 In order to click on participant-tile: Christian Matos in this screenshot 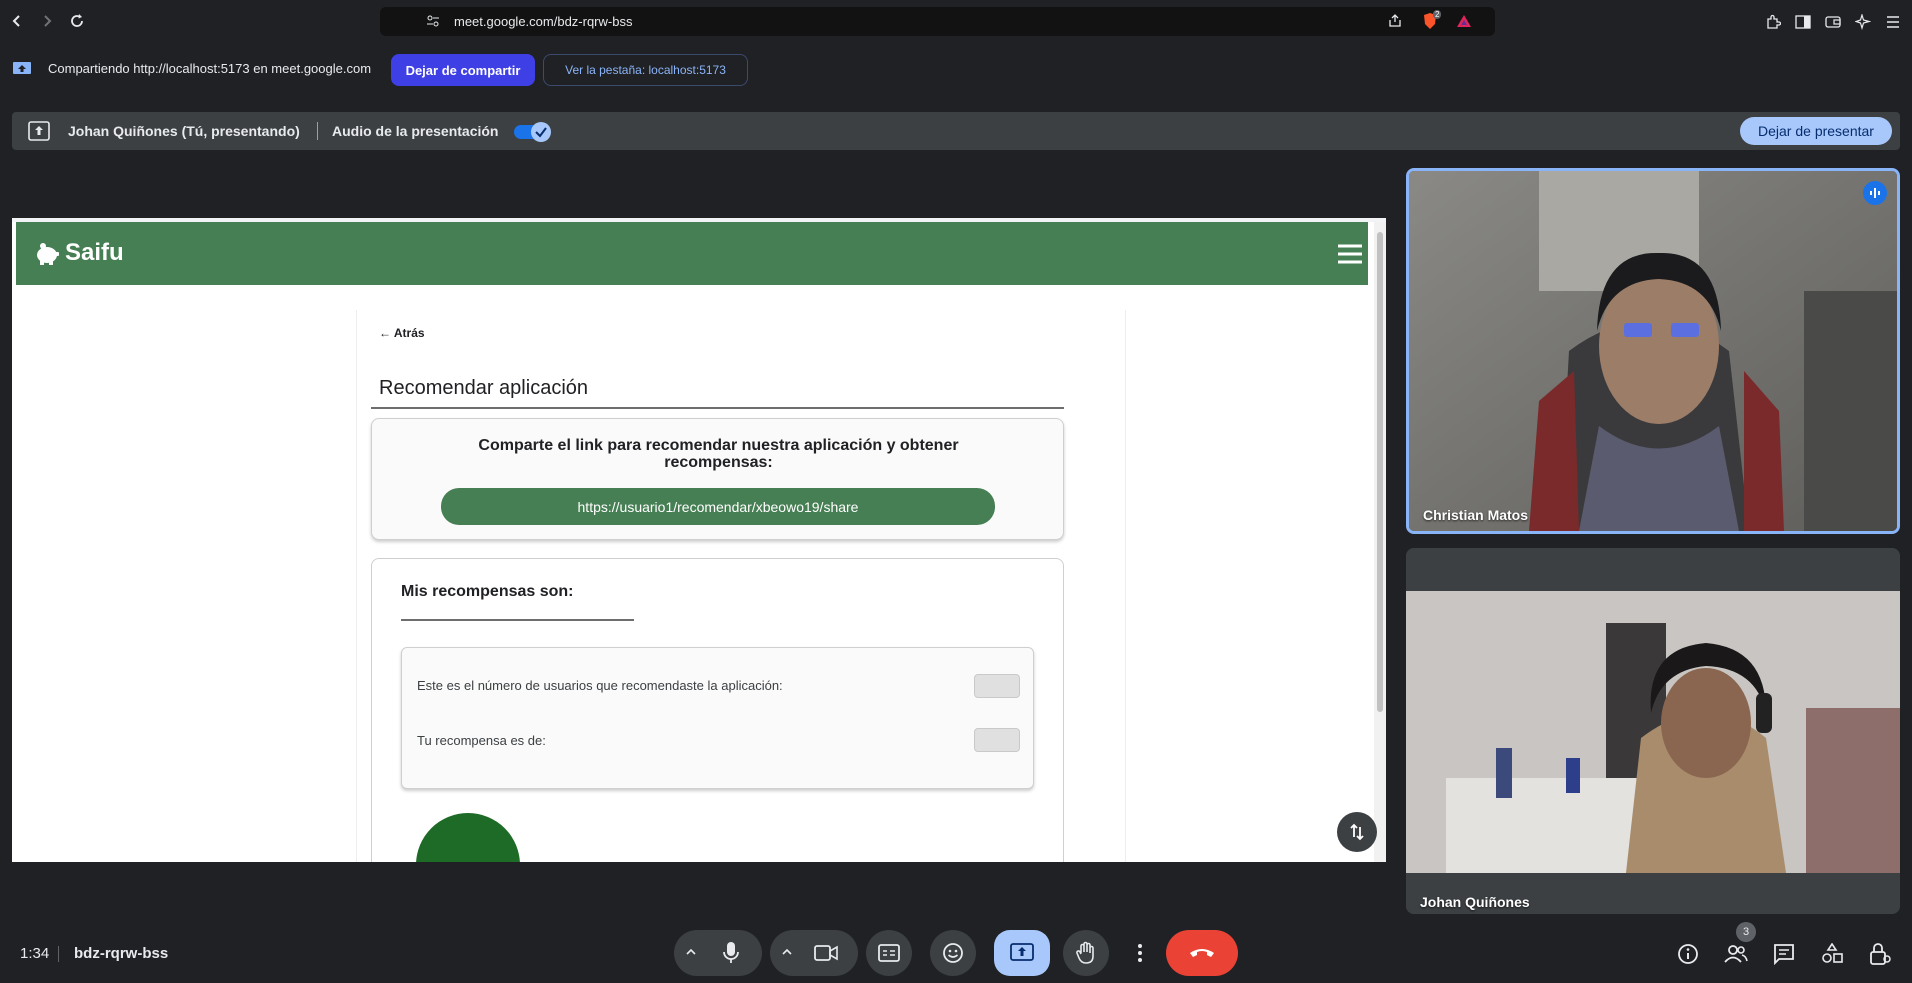, I will do `click(1653, 351)`.